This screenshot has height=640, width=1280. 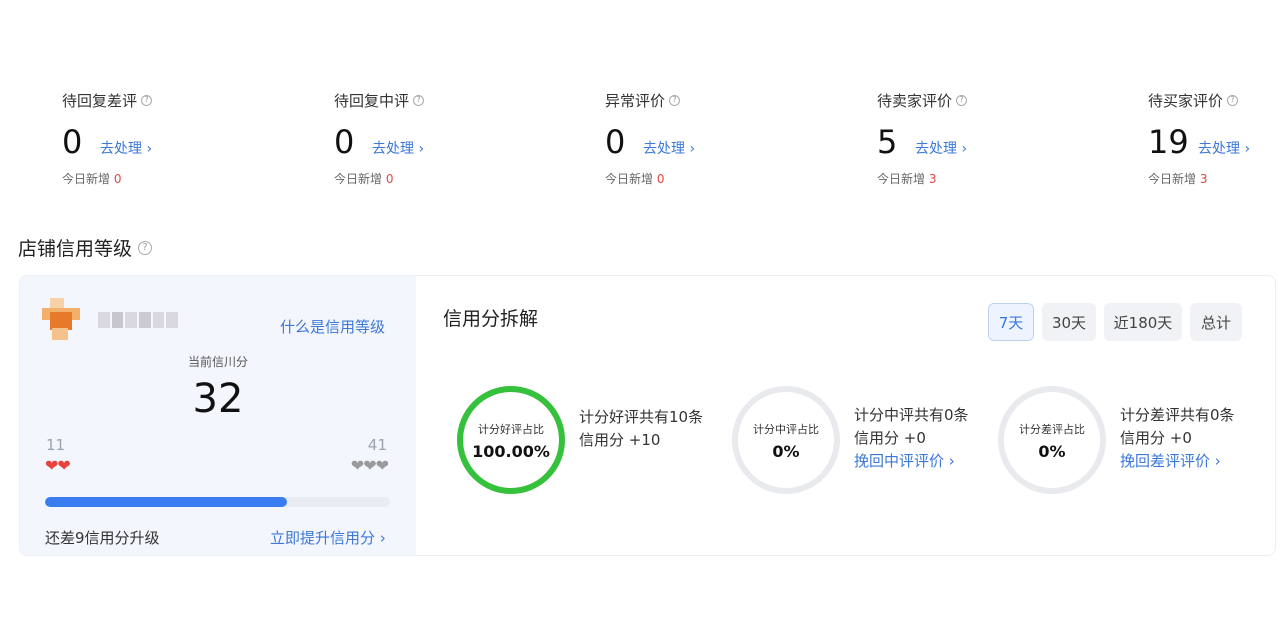 What do you see at coordinates (58, 465) in the screenshot?
I see `heart-red-icon: ❤❤` at bounding box center [58, 465].